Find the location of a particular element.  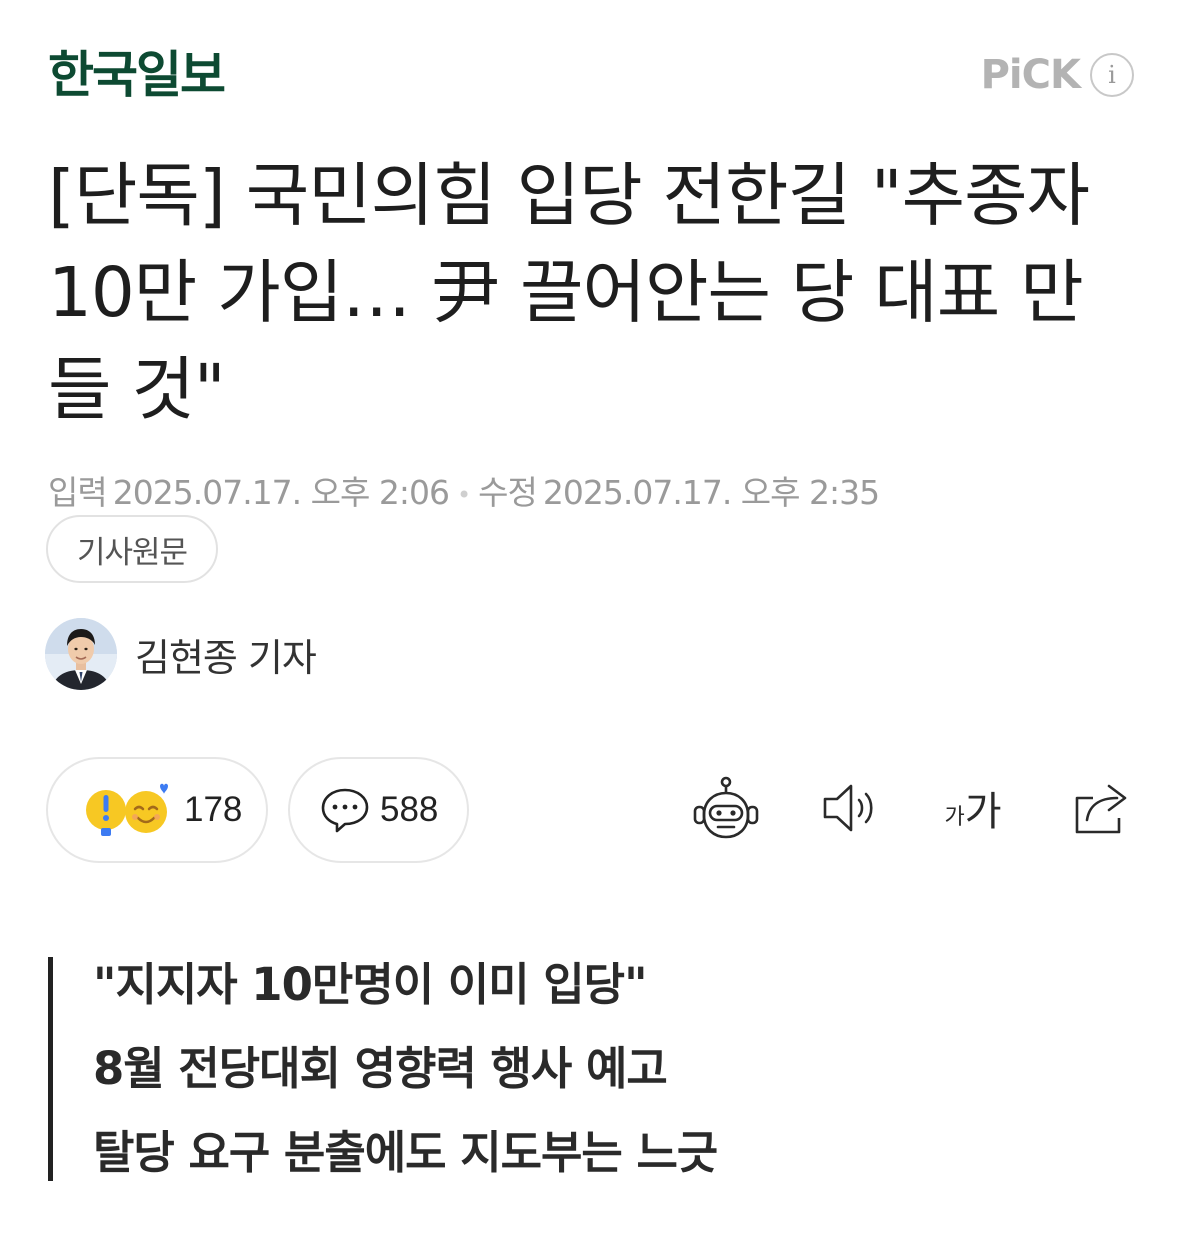

font-size-icon: 가 가 is located at coordinates (973, 808).